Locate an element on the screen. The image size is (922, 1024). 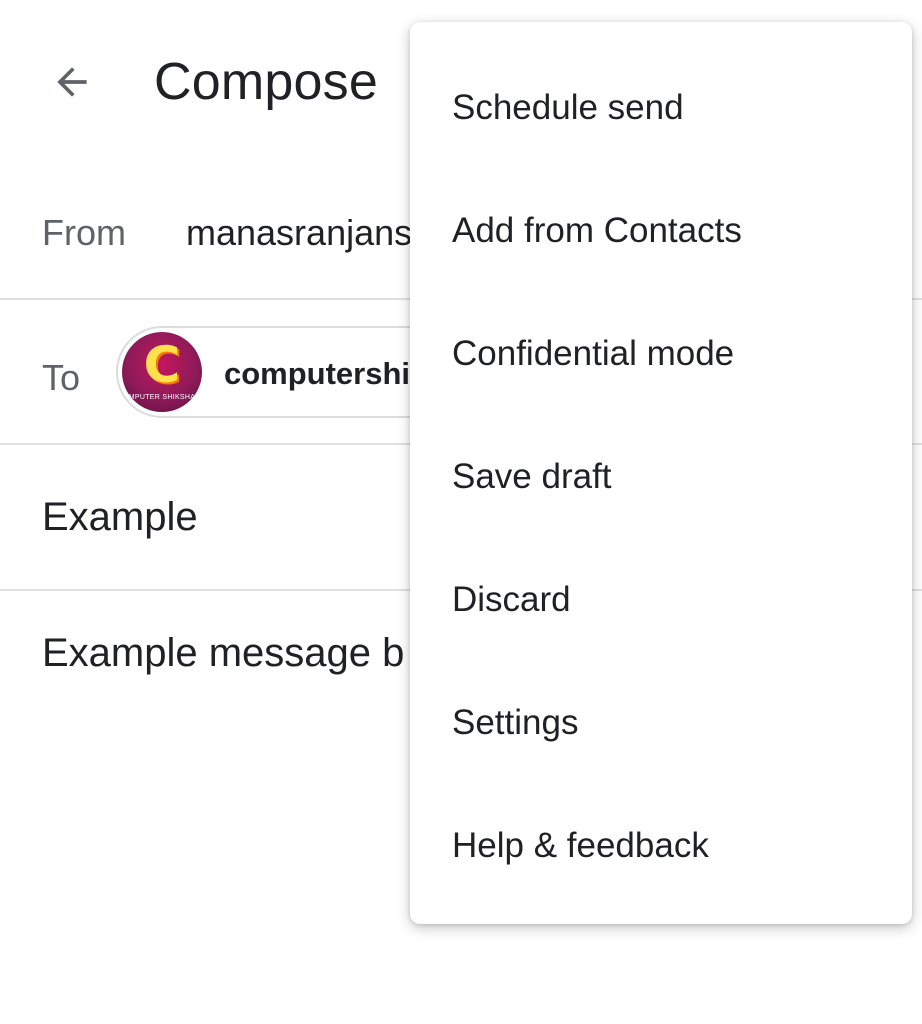
avatar-caption: MPUTER SHIKSHA is located at coordinates (162, 397).